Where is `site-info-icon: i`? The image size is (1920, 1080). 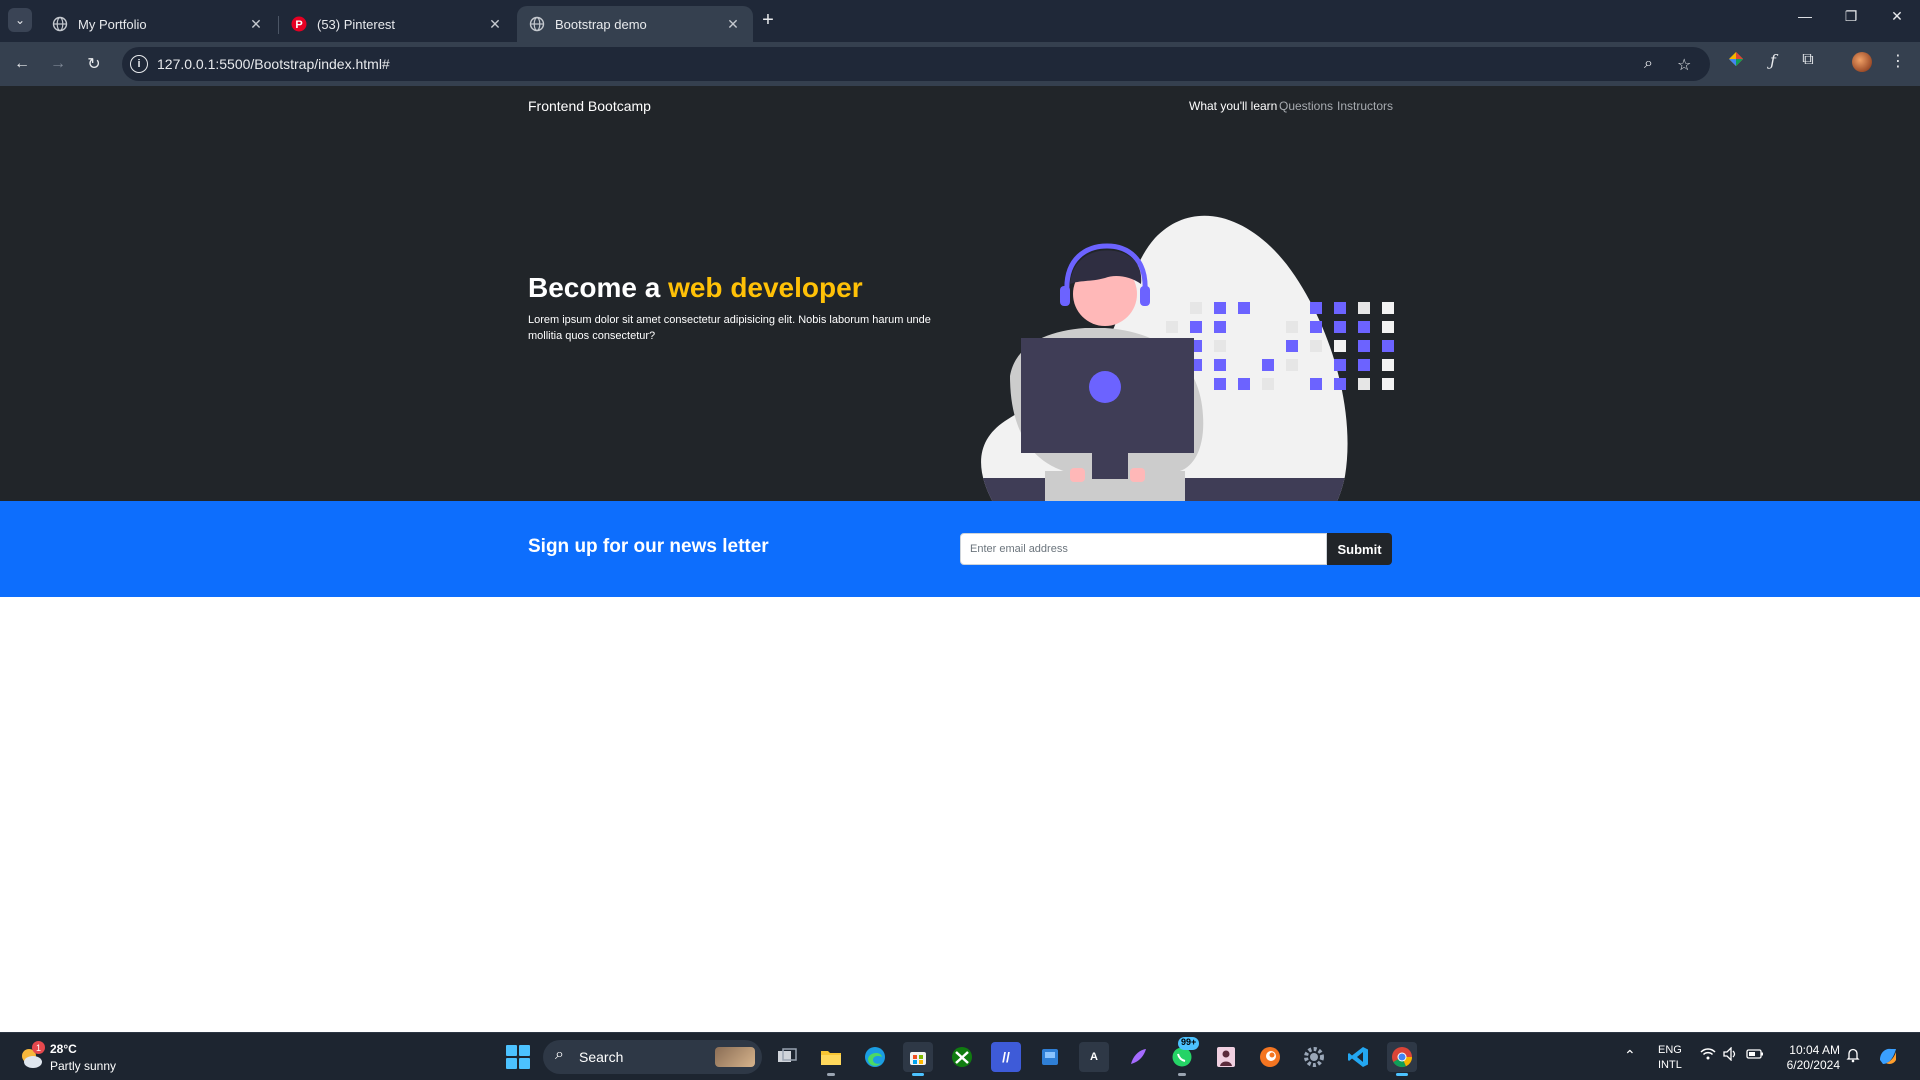 site-info-icon: i is located at coordinates (139, 64).